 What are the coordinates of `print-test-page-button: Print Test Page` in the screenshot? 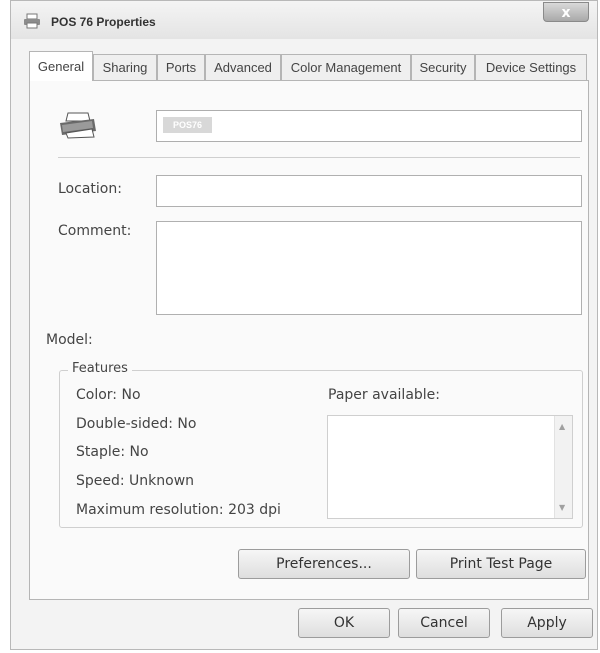 It's located at (501, 564).